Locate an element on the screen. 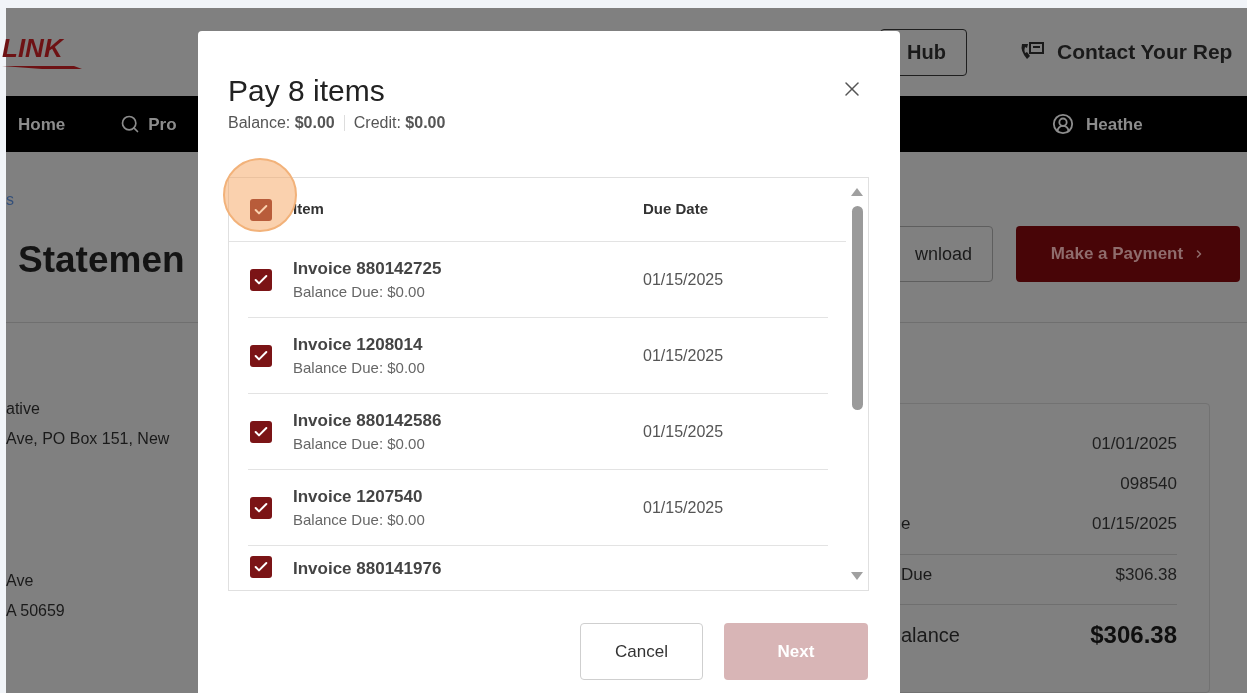  summary-value: 01/15/2025 is located at coordinates (1134, 524).